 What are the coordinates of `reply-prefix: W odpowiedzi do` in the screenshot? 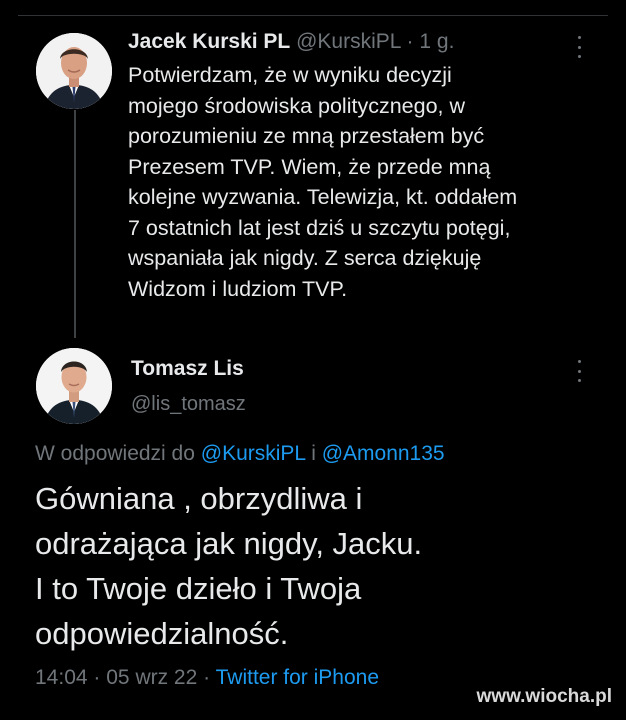 It's located at (115, 453).